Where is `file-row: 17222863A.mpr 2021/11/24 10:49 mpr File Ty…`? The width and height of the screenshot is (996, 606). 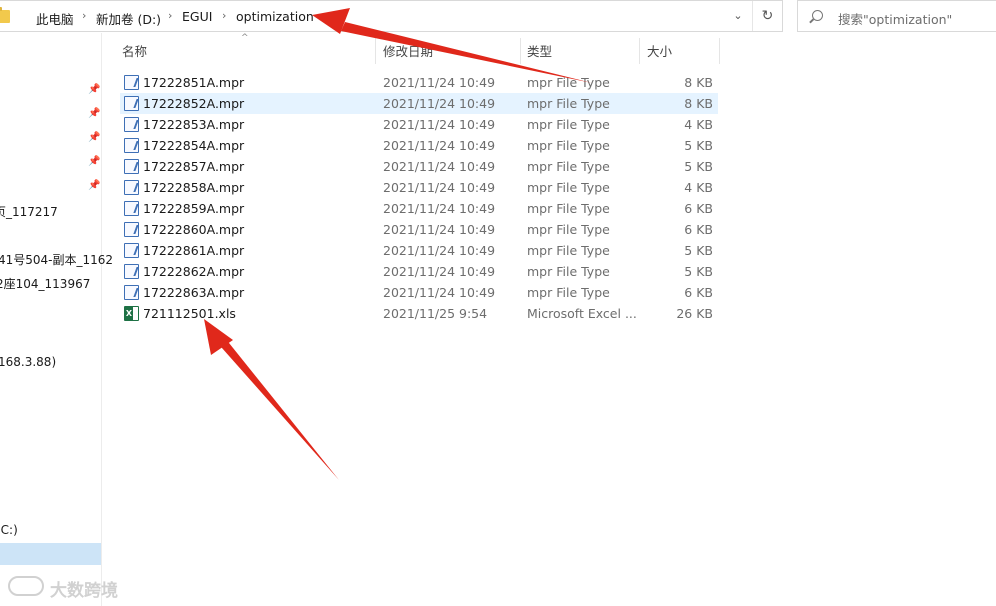 file-row: 17222863A.mpr 2021/11/24 10:49 mpr File Ty… is located at coordinates (419, 292).